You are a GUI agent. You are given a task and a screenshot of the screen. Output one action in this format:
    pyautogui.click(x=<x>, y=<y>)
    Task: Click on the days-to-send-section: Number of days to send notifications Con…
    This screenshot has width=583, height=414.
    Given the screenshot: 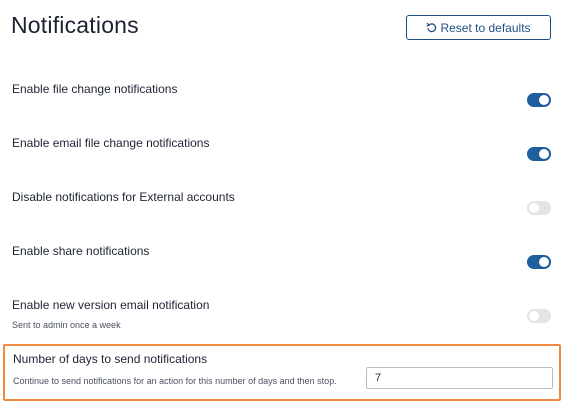 What is the action you would take?
    pyautogui.click(x=282, y=372)
    